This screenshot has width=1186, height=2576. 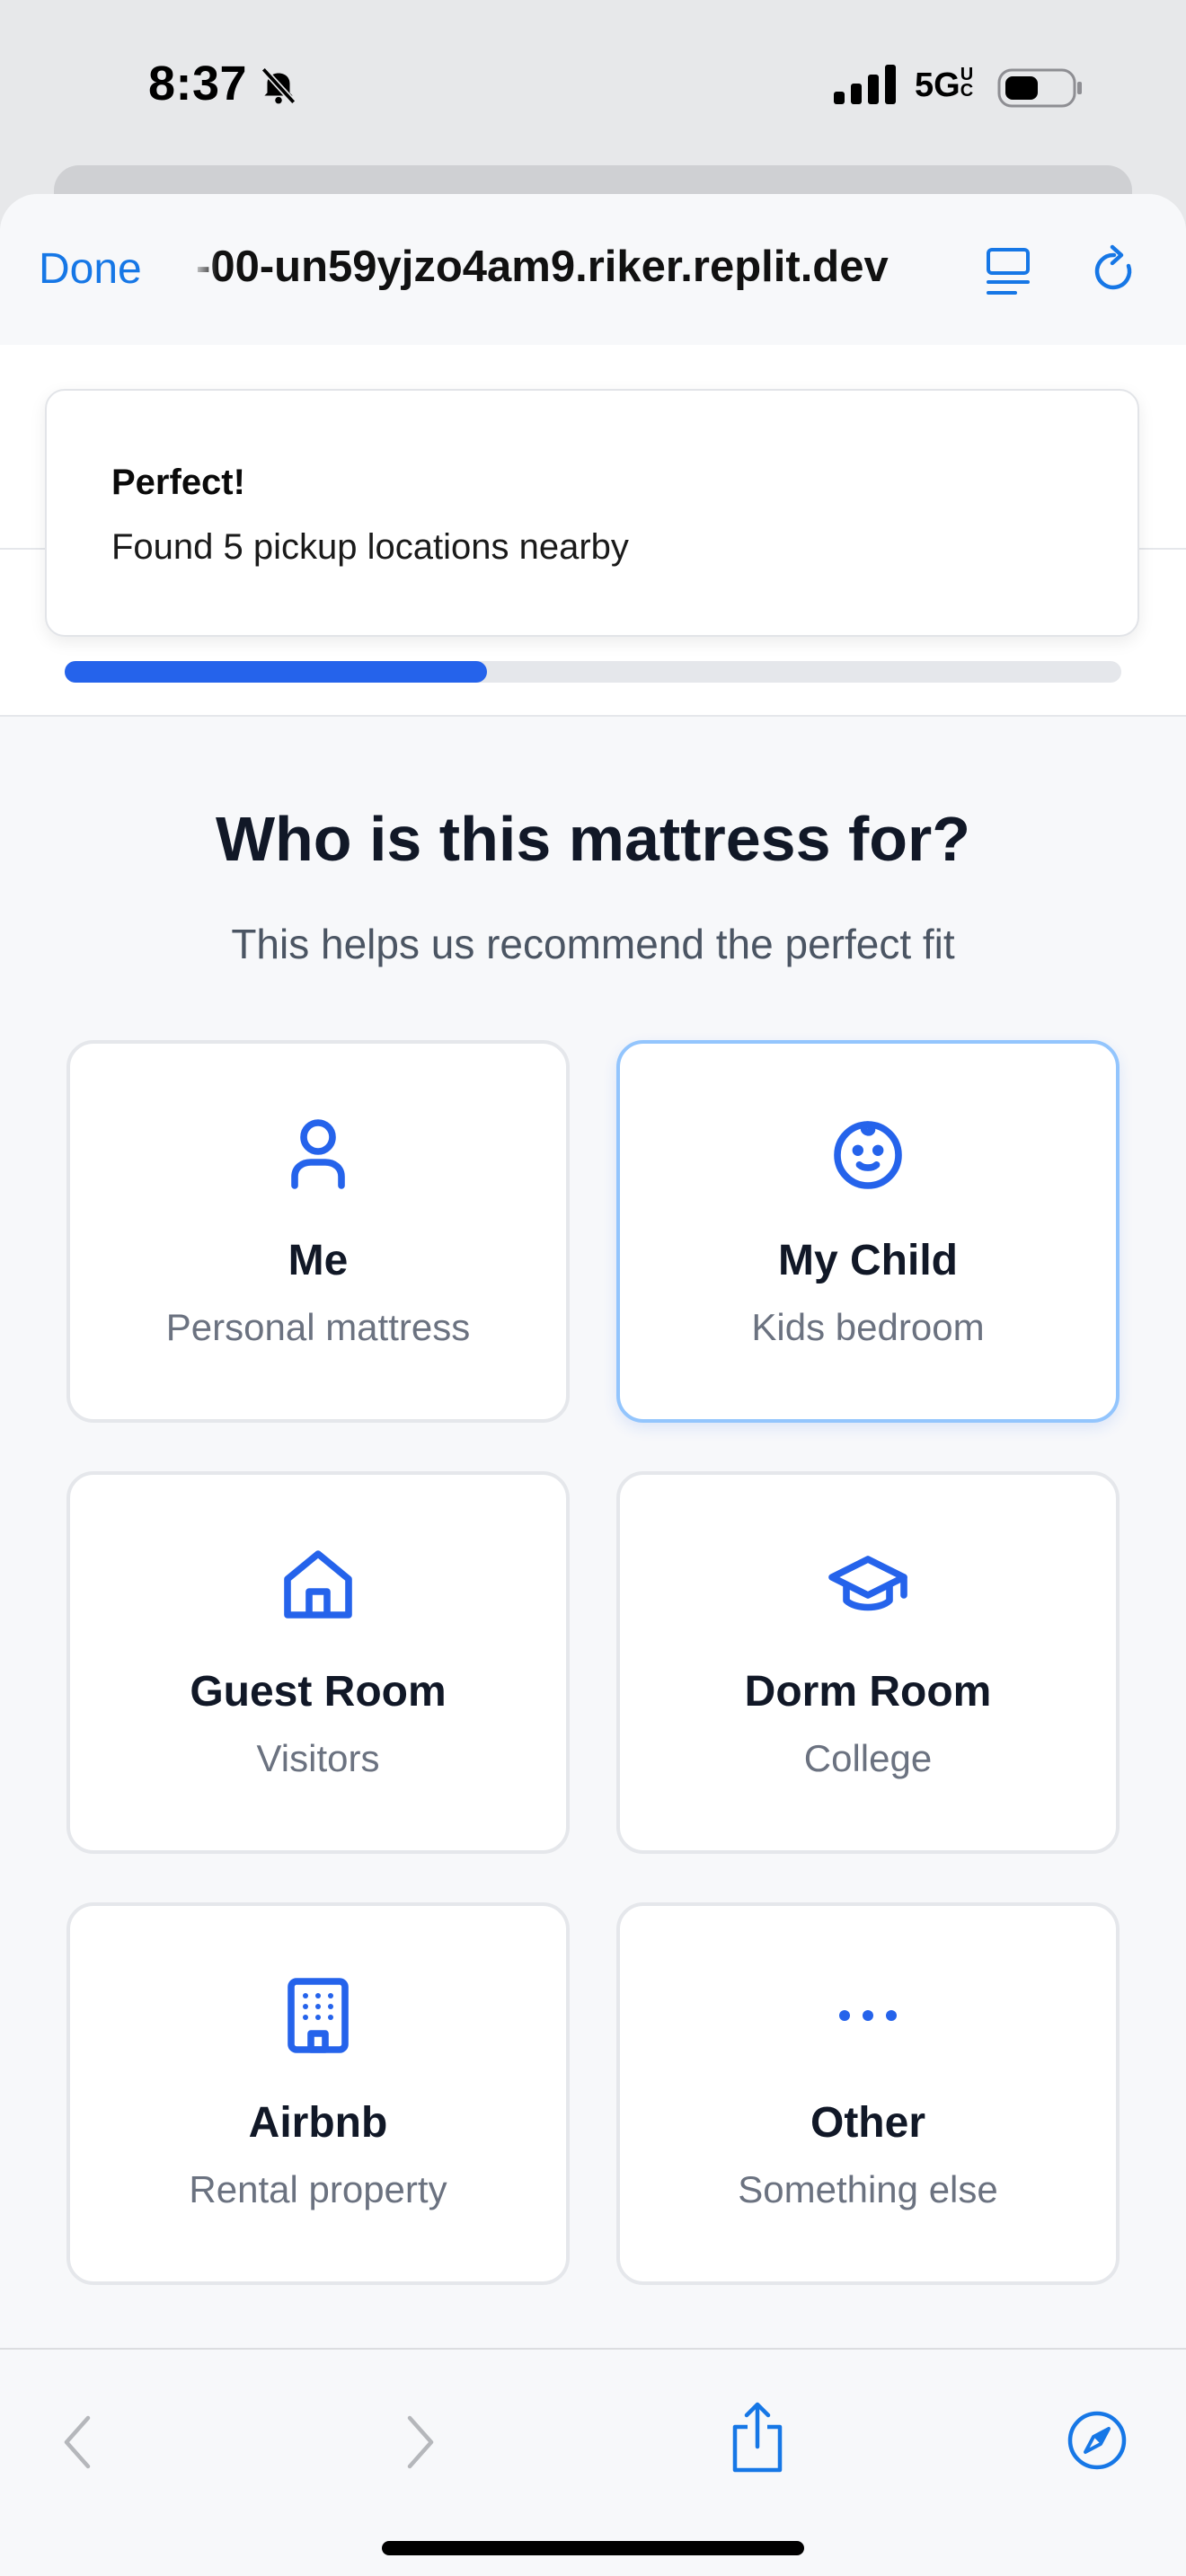 What do you see at coordinates (318, 1154) in the screenshot?
I see `user-icon` at bounding box center [318, 1154].